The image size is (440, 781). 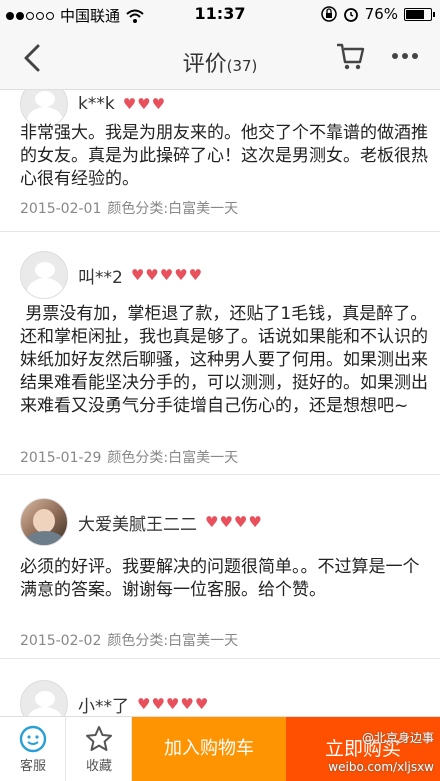 What do you see at coordinates (381, 14) in the screenshot?
I see `battery-percent: 76%` at bounding box center [381, 14].